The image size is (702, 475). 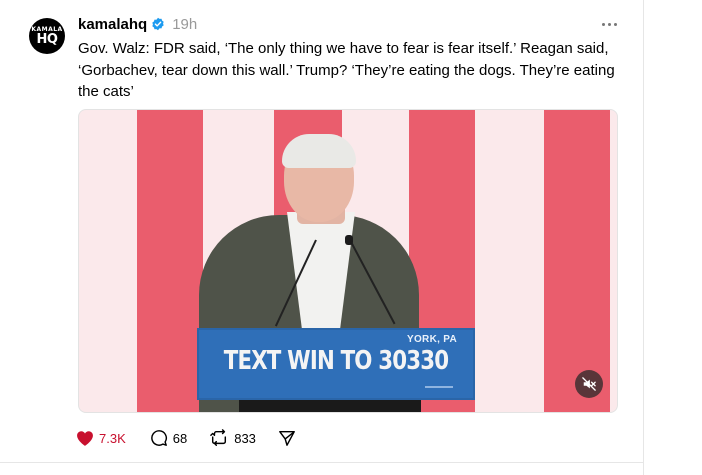 I want to click on podium-sign: YORK, PA TEXT WIN TO 30330, so click(x=336, y=364).